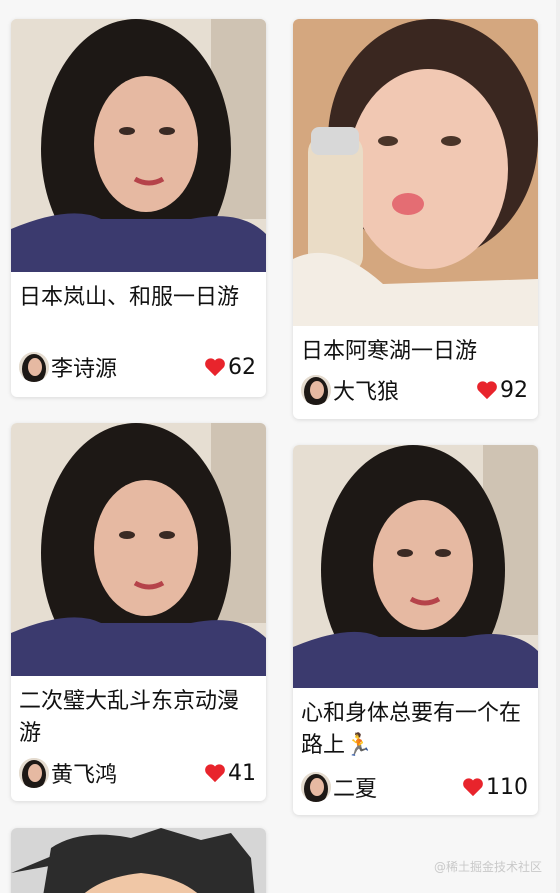  What do you see at coordinates (129, 297) in the screenshot?
I see `card-title: 日本岚山、和服一日游` at bounding box center [129, 297].